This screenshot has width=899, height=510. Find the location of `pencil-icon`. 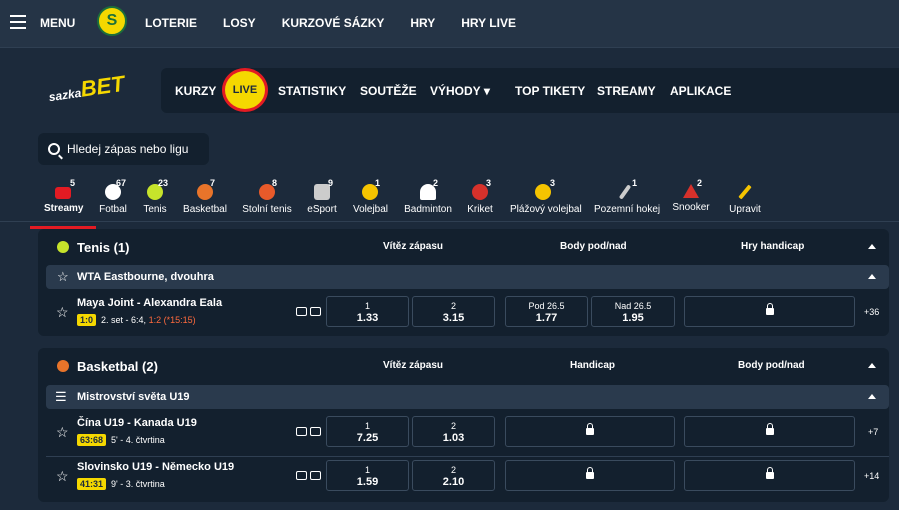

pencil-icon is located at coordinates (745, 192).